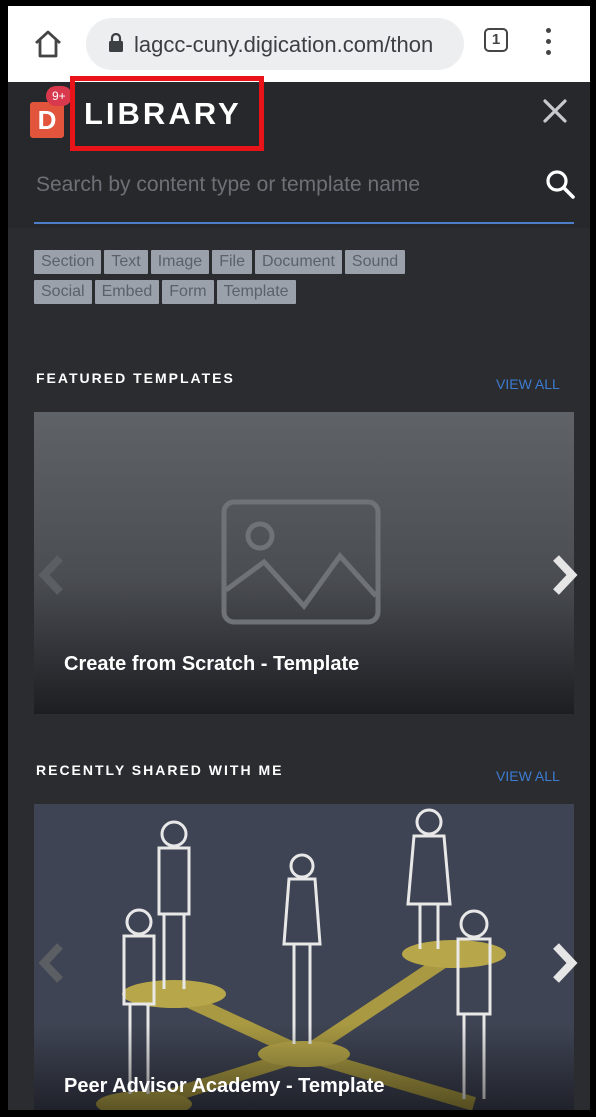 The image size is (596, 1117). Describe the element at coordinates (555, 111) in the screenshot. I see `close-icon` at that location.